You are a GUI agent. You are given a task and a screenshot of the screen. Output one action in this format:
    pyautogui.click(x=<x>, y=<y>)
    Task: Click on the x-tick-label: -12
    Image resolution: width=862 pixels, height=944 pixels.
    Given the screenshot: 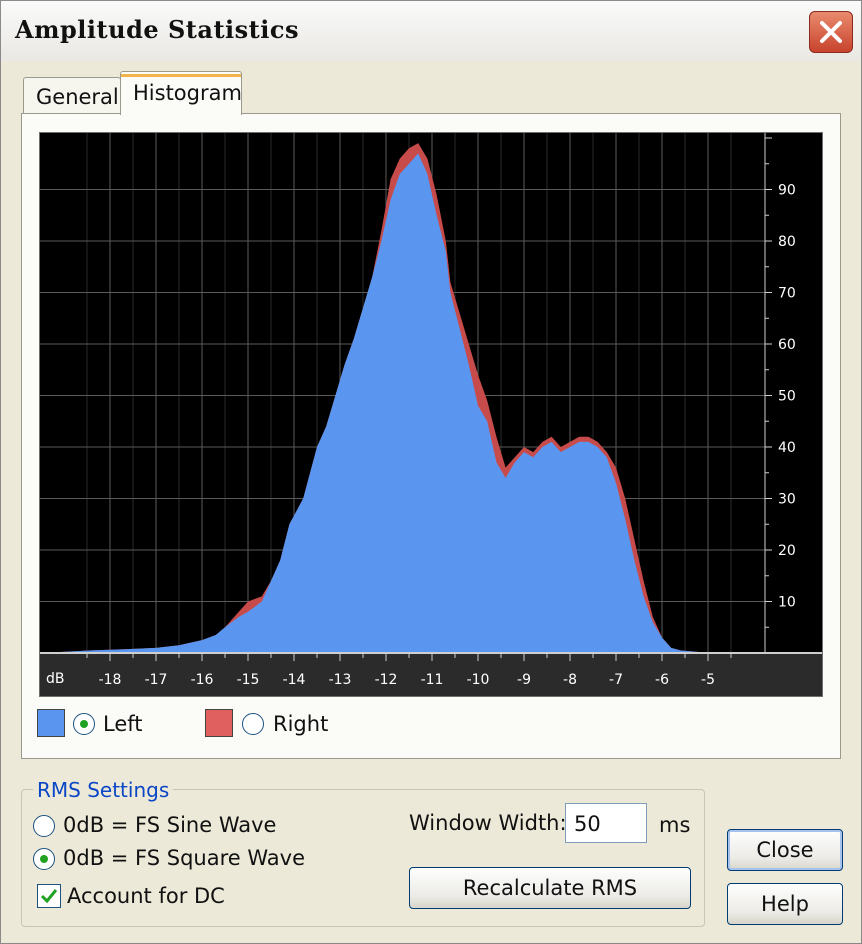 What is the action you would take?
    pyautogui.click(x=386, y=680)
    